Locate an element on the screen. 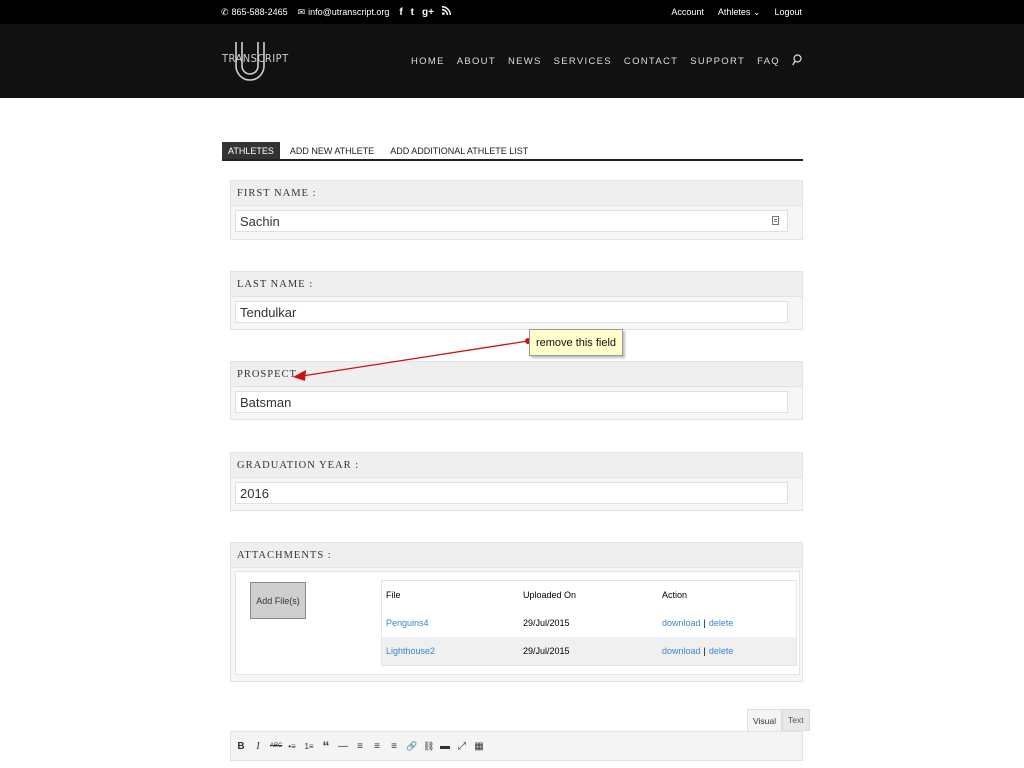  file-link: Lighthouse2 is located at coordinates (410, 651).